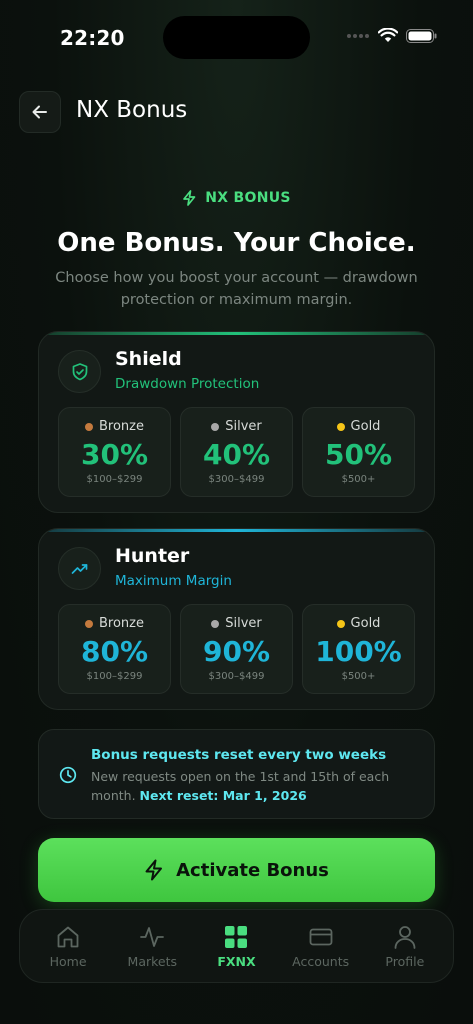 This screenshot has height=1024, width=473. I want to click on plan-name: Hunter, so click(152, 556).